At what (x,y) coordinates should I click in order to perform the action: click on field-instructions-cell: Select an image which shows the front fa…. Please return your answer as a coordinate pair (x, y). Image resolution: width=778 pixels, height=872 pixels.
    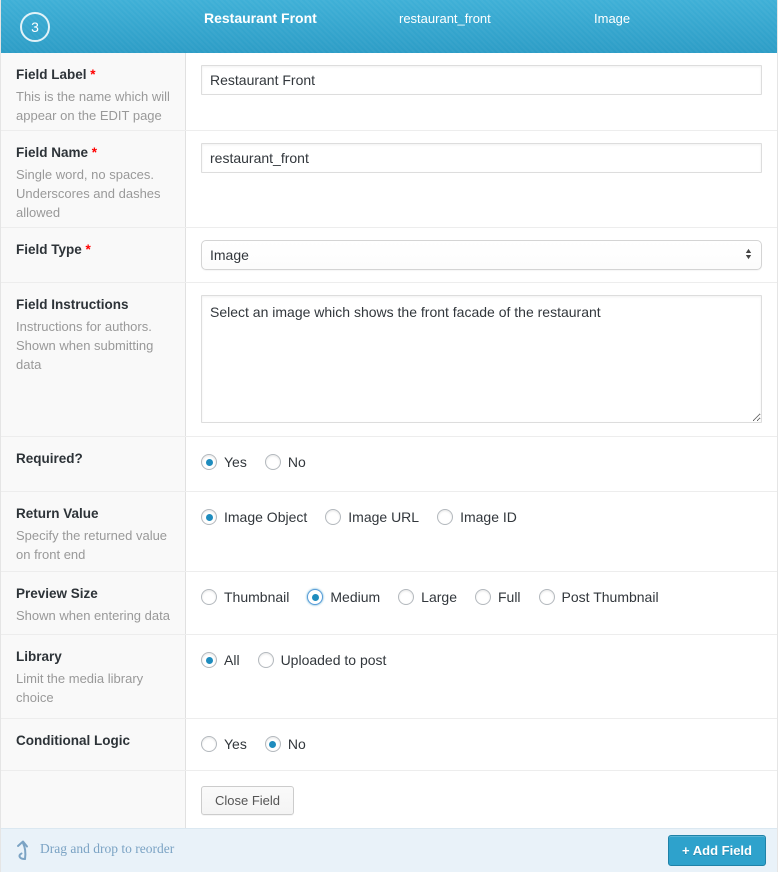
    Looking at the image, I should click on (481, 359).